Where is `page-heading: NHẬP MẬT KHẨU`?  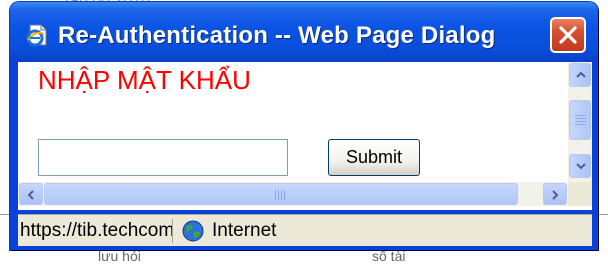
page-heading: NHẬP MẬT KHẨU is located at coordinates (144, 80).